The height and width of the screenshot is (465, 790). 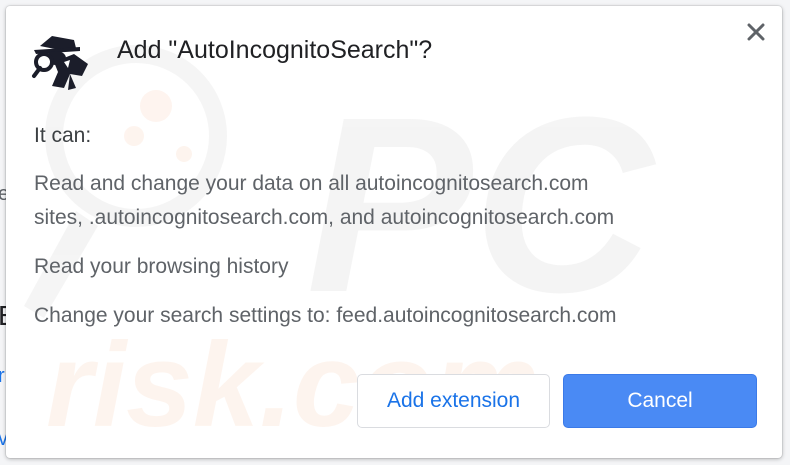 I want to click on permission-text: Read your browsing history, so click(x=161, y=266).